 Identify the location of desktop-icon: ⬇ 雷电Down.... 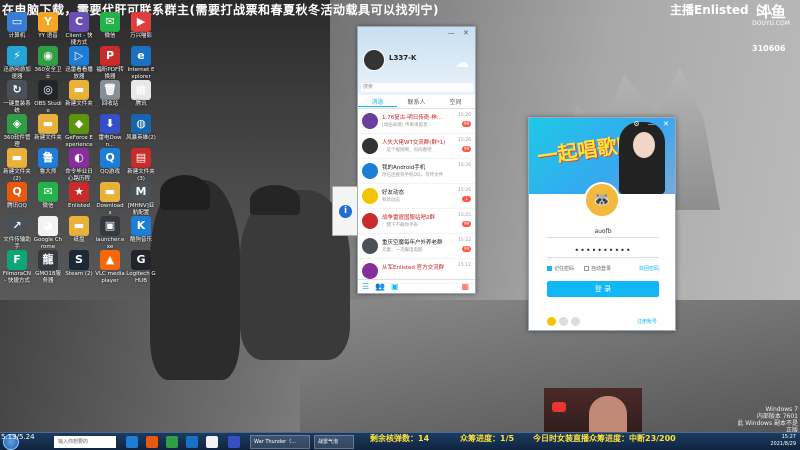
(110, 131).